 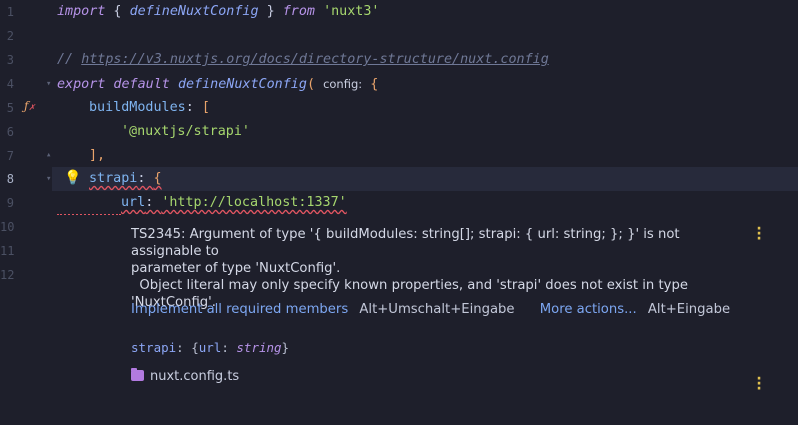 I want to click on fold-end-icon: ▴, so click(x=50, y=155).